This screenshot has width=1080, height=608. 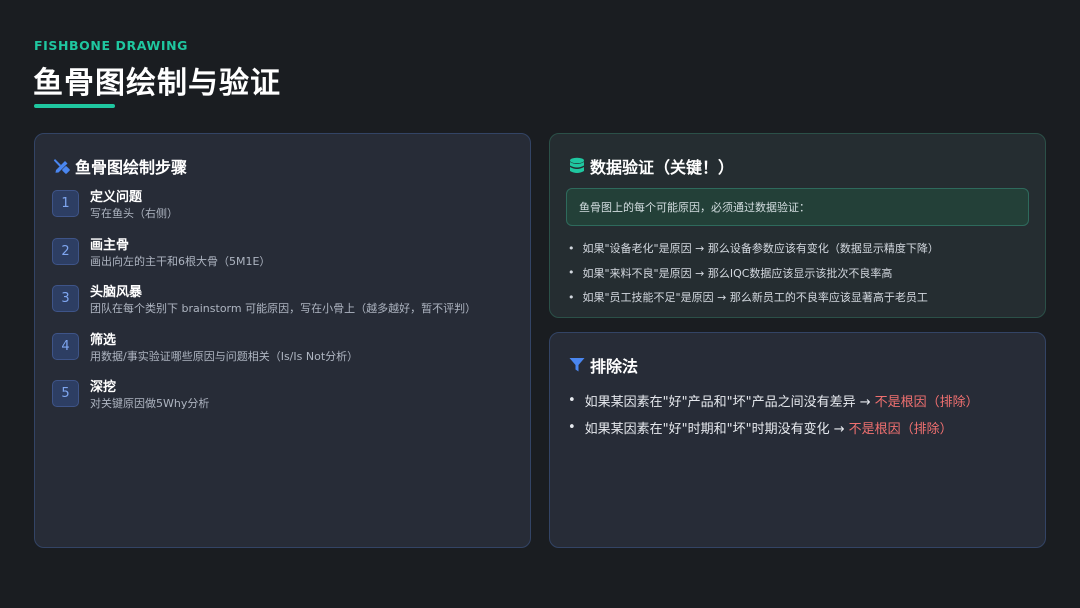 What do you see at coordinates (714, 429) in the screenshot?
I see `exclusion-condition: 如果某因素在"好"时期和"坏"时期没有变化 →` at bounding box center [714, 429].